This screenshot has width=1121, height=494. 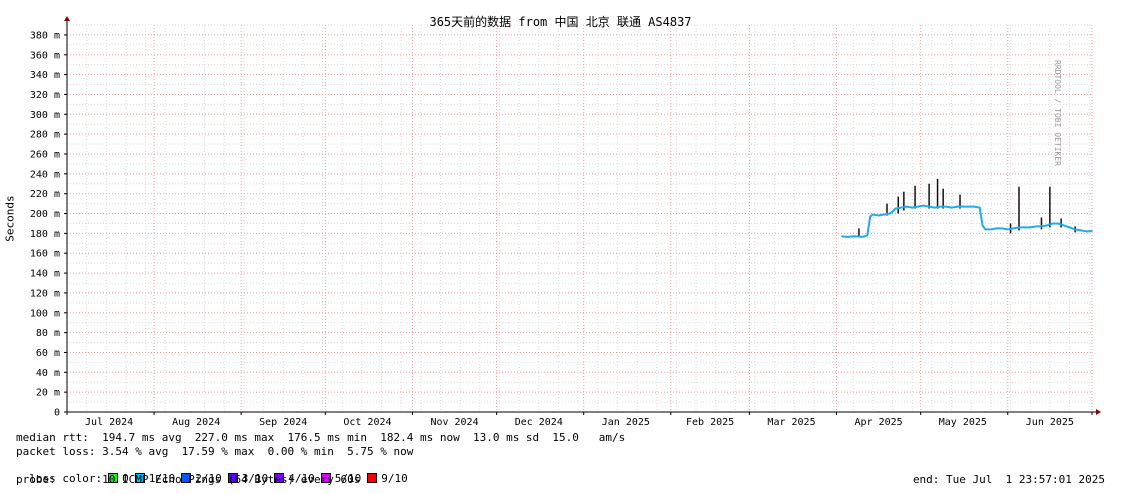 What do you see at coordinates (1057, 113) in the screenshot?
I see `vendor-watermark: RRDTOOL / TOBI OETIKER` at bounding box center [1057, 113].